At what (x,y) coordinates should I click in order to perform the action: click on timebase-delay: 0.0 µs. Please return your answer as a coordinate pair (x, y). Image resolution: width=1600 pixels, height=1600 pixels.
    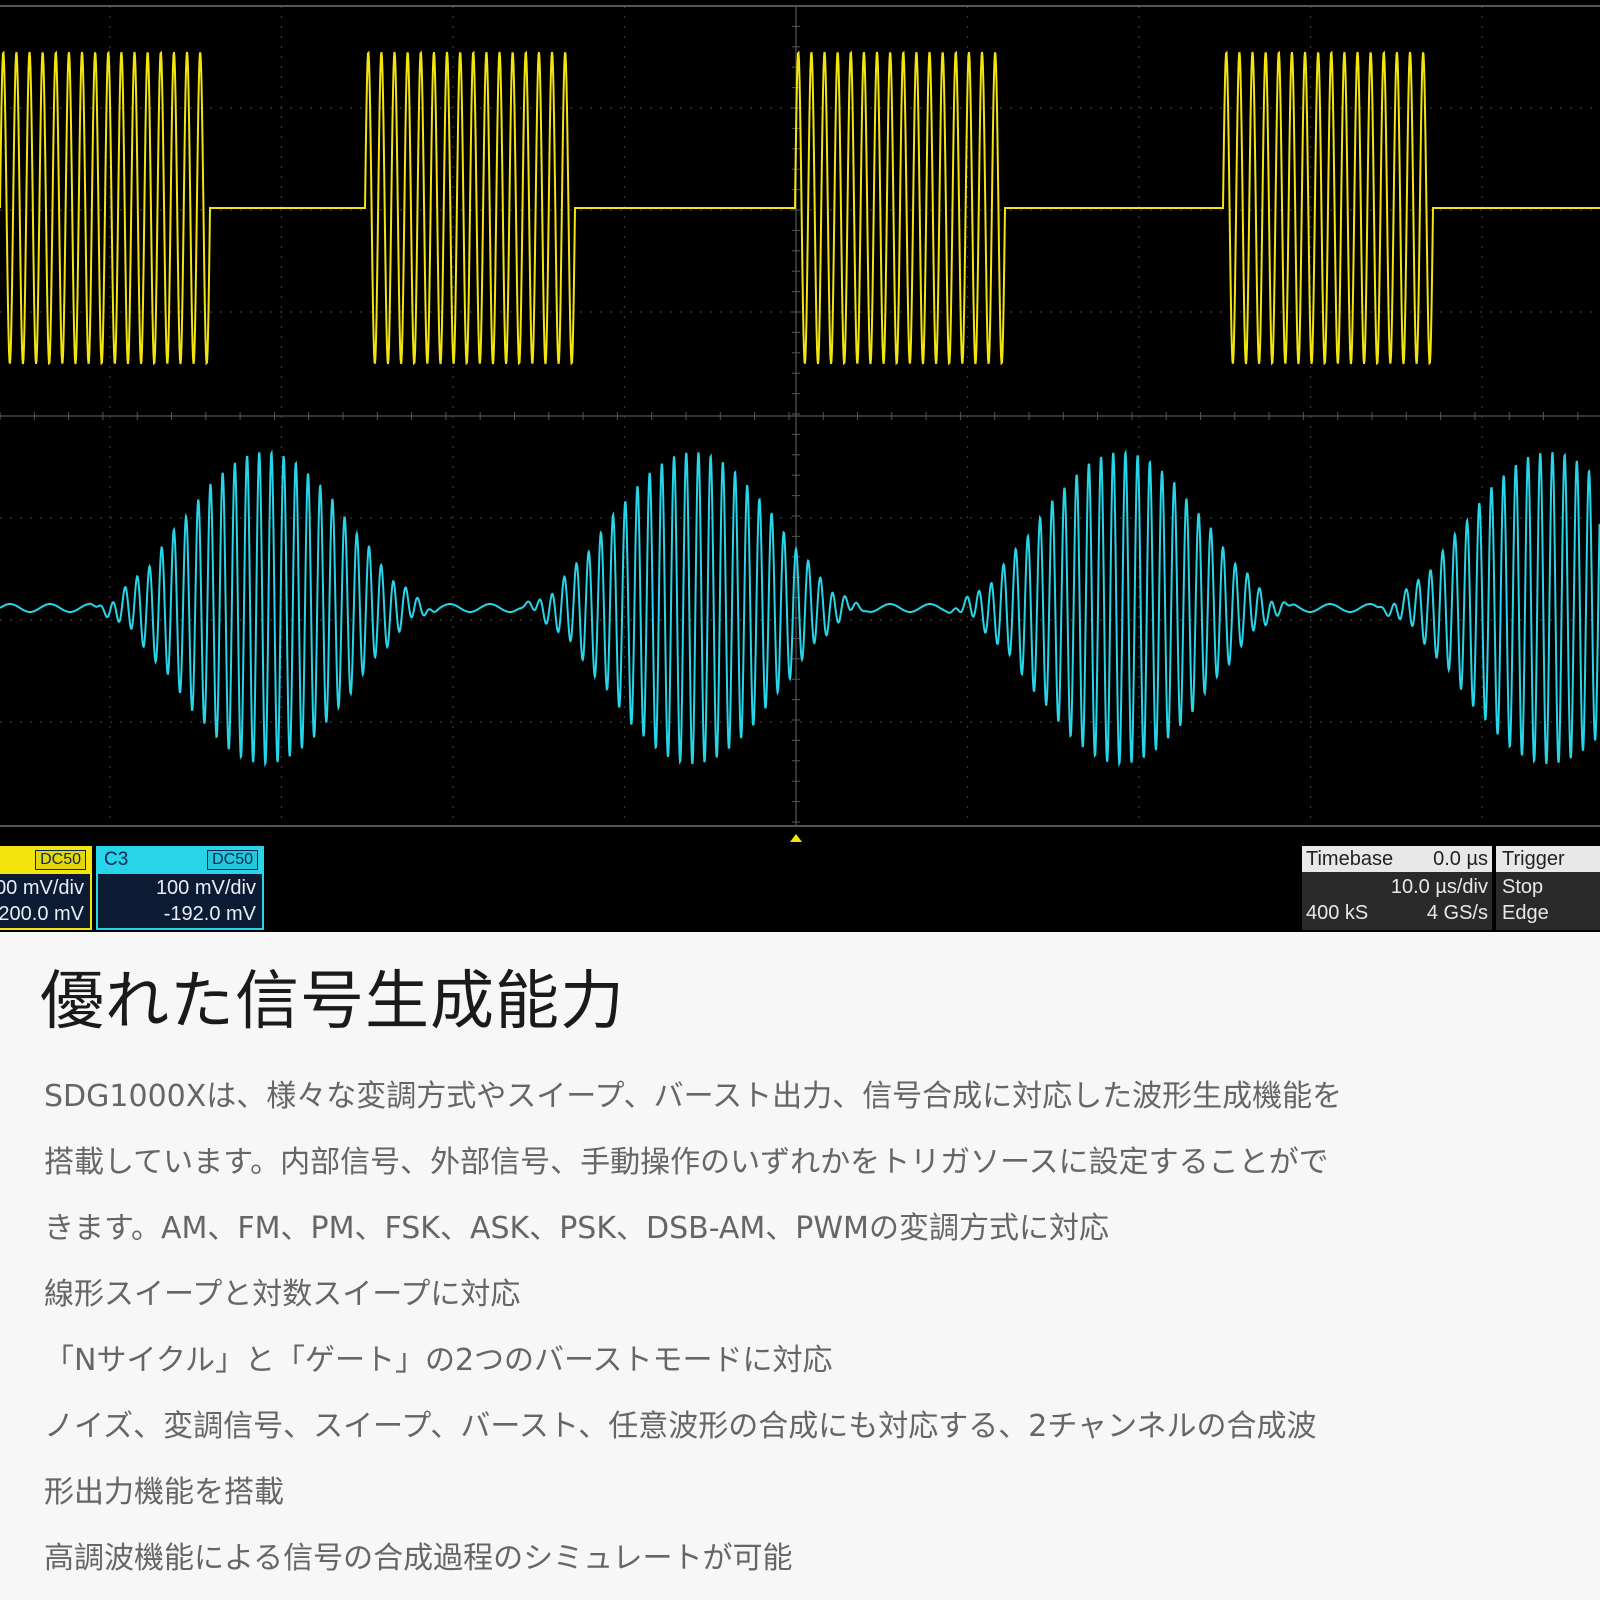
    Looking at the image, I should click on (1460, 859).